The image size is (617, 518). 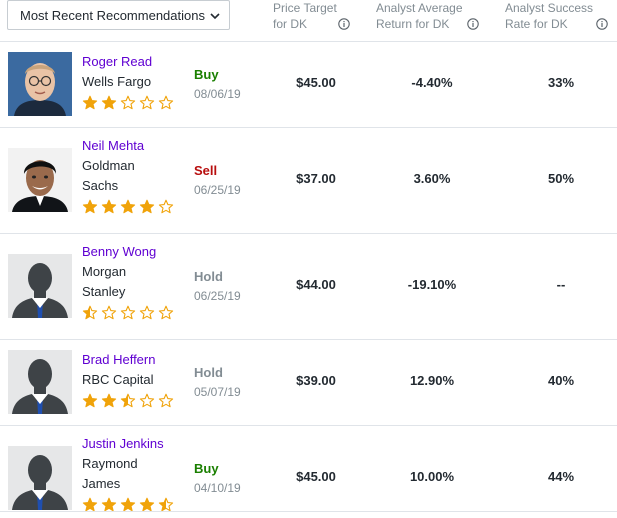 What do you see at coordinates (305, 8) in the screenshot?
I see `column-header-price-target-line1: Price Target` at bounding box center [305, 8].